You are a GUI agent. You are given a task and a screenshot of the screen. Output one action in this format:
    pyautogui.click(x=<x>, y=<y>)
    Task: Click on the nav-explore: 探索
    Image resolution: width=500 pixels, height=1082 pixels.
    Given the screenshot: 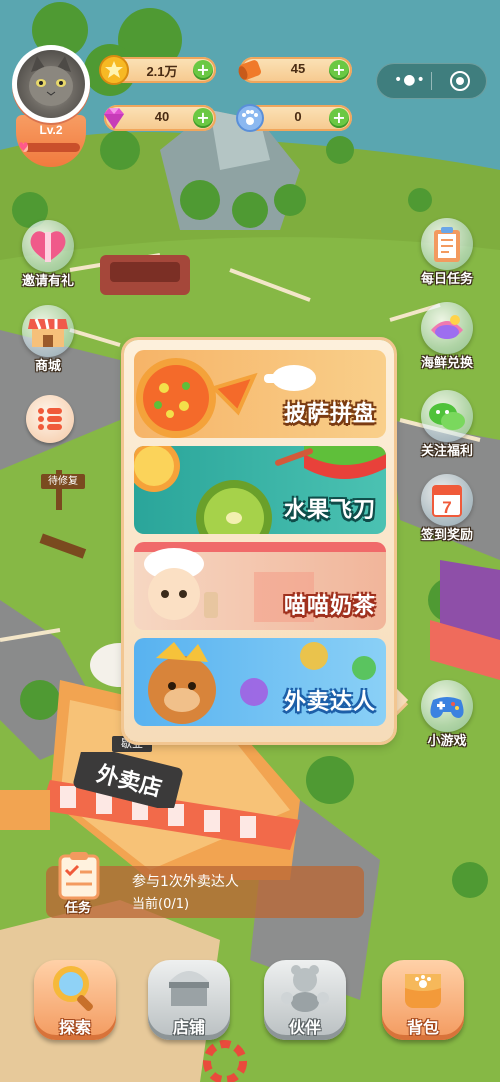 What is the action you would take?
    pyautogui.click(x=75, y=1003)
    